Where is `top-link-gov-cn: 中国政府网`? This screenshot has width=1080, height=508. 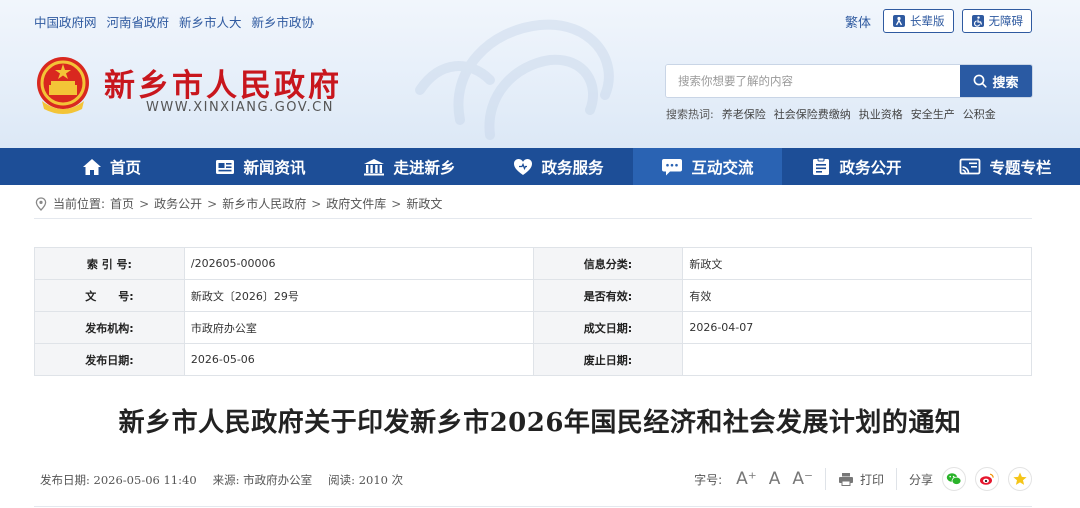 top-link-gov-cn: 中国政府网 is located at coordinates (65, 21).